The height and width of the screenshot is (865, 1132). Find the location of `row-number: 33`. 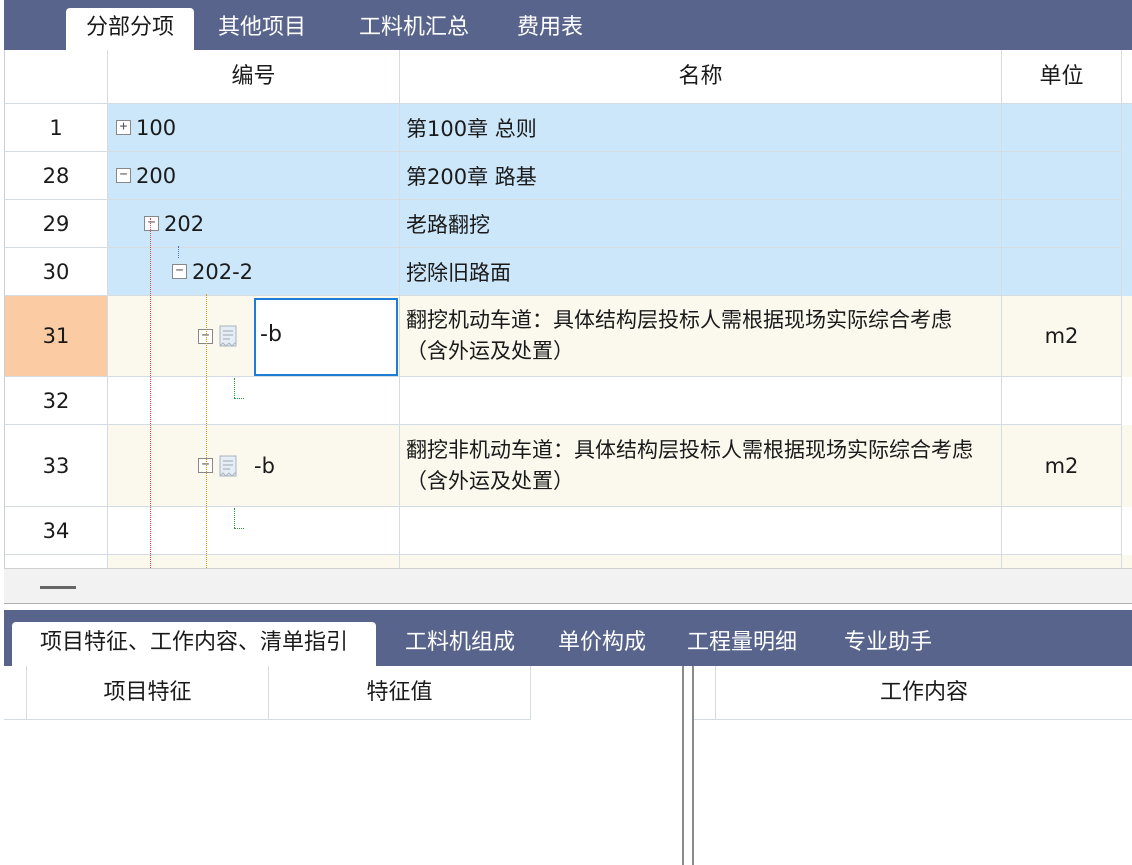

row-number: 33 is located at coordinates (56, 466).